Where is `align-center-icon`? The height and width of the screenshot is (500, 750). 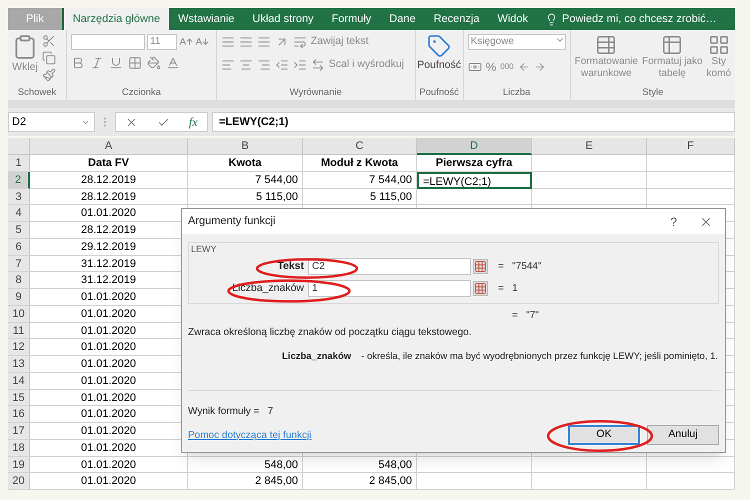 align-center-icon is located at coordinates (245, 65).